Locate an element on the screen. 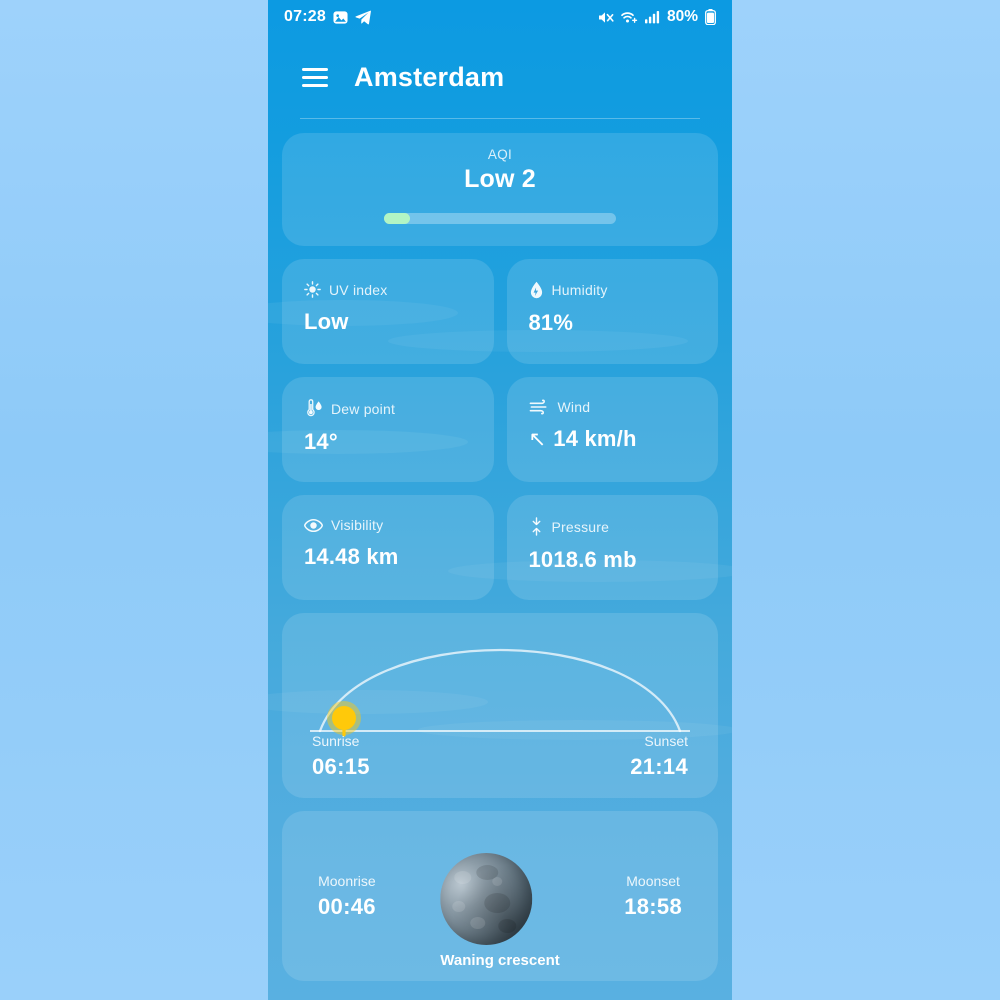 The image size is (1000, 1000). pressure-label: Pressure is located at coordinates (580, 526).